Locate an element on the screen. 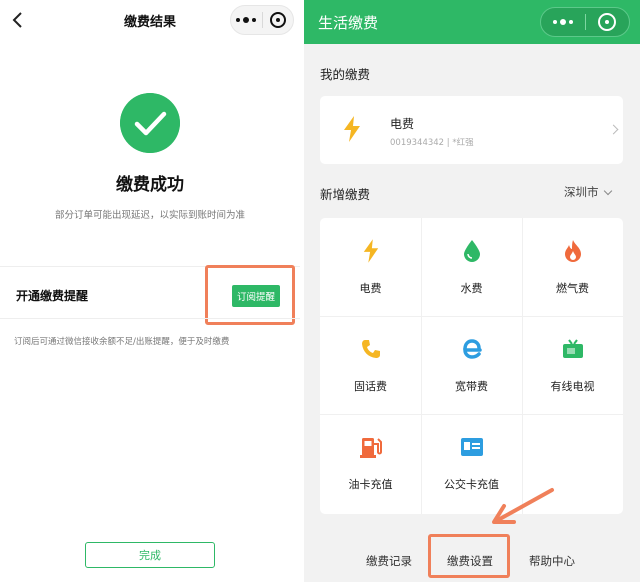 This screenshot has height=582, width=640. reminder-label: 开通缴费提醒 is located at coordinates (52, 296).